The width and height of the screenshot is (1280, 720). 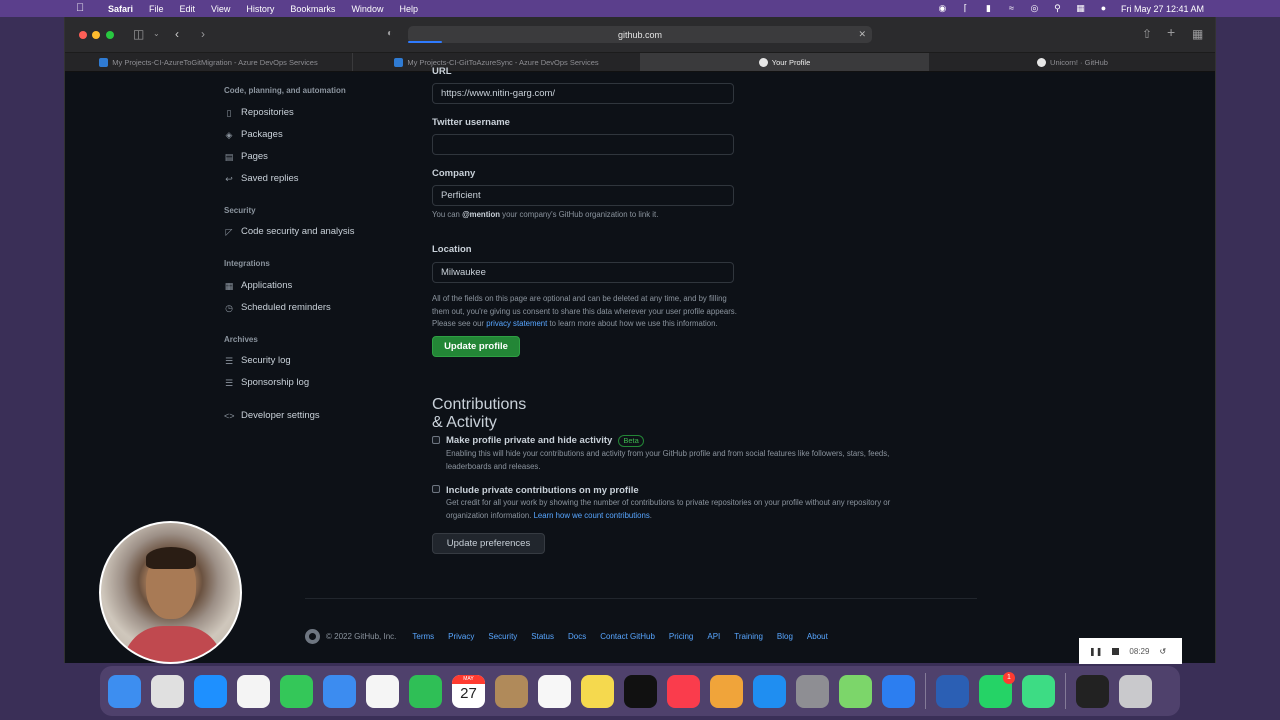 I want to click on update-preferences-button: Update preferences, so click(x=488, y=543).